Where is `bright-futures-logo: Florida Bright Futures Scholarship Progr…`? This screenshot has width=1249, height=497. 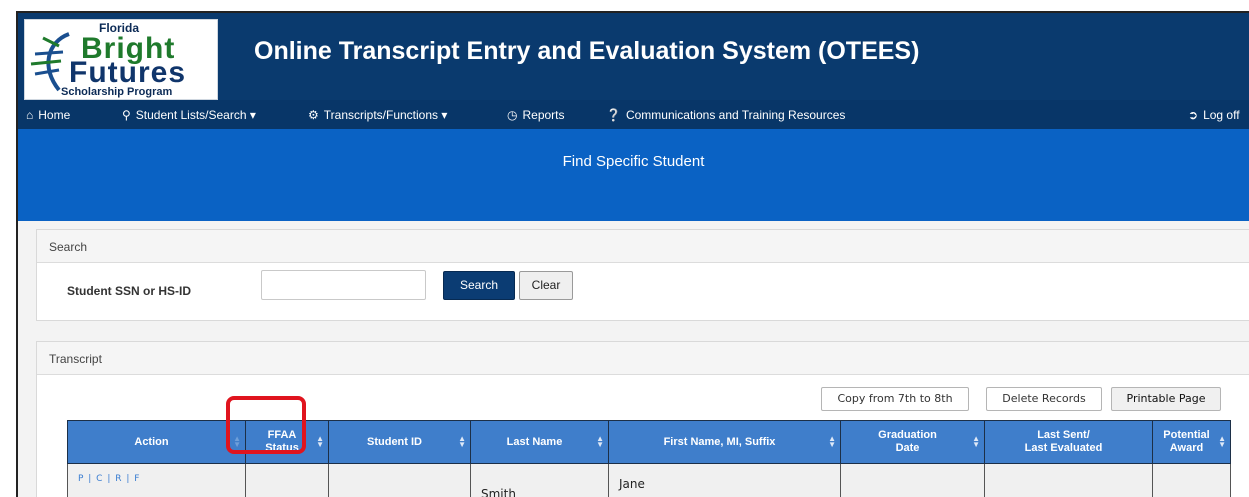
bright-futures-logo: Florida Bright Futures Scholarship Progr… is located at coordinates (121, 59).